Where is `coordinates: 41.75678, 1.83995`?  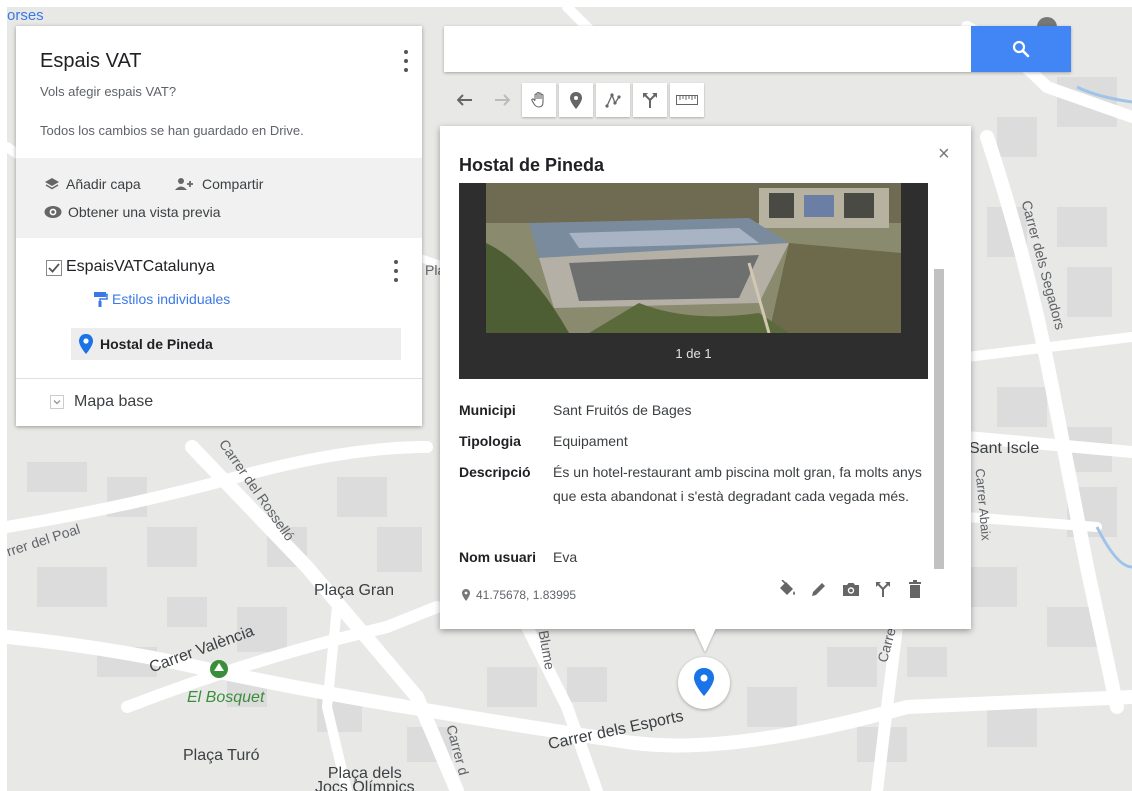
coordinates: 41.75678, 1.83995 is located at coordinates (519, 595).